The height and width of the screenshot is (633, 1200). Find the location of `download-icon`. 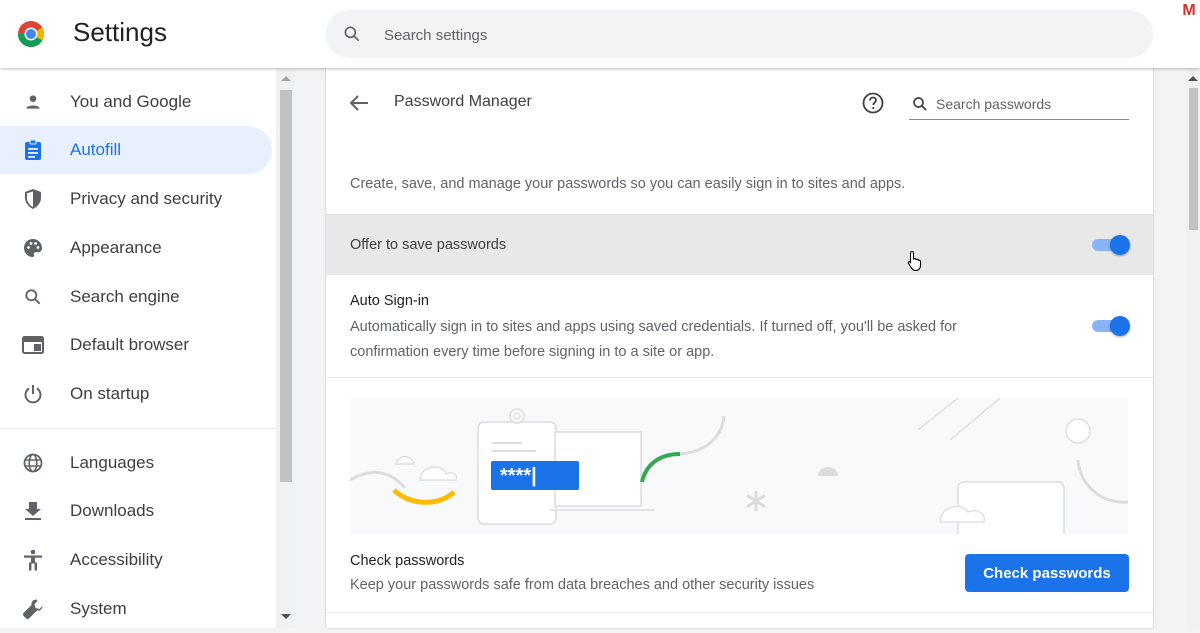

download-icon is located at coordinates (33, 511).